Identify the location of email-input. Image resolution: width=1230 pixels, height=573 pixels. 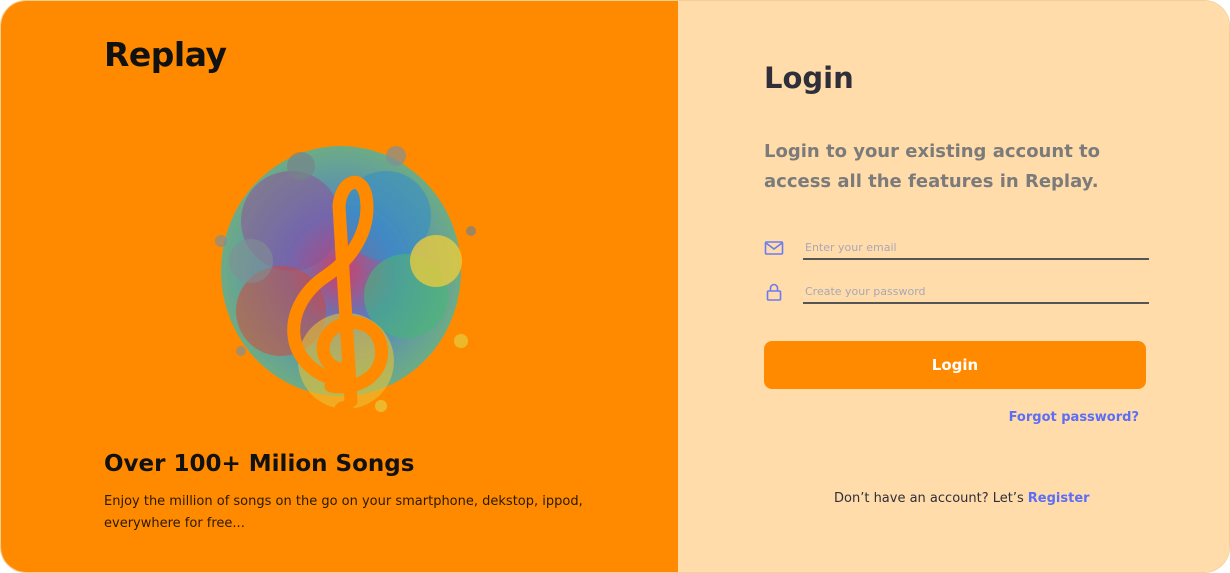
(976, 248).